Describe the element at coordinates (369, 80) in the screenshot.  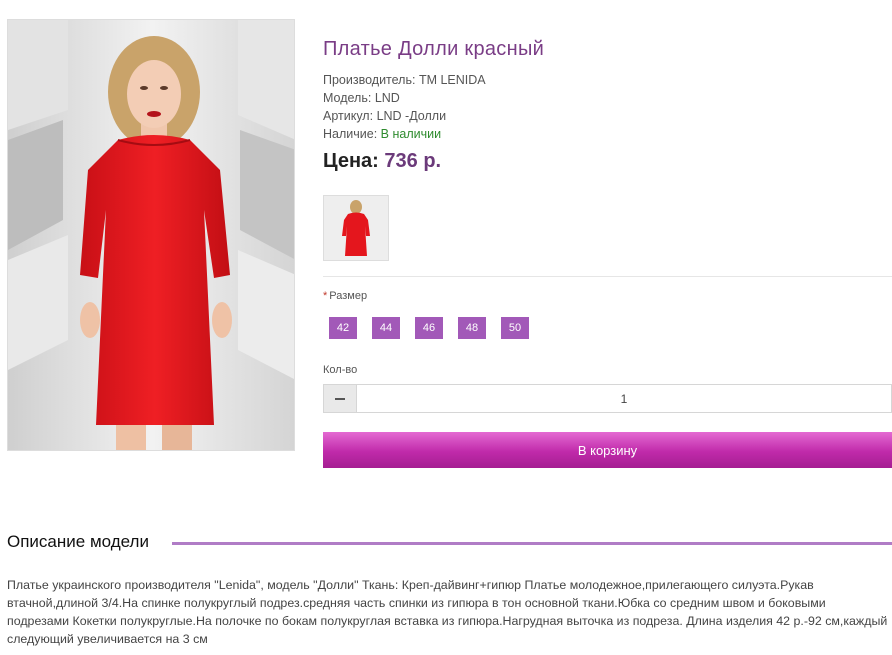
I see `manufacturer-label: Производитель:` at that location.